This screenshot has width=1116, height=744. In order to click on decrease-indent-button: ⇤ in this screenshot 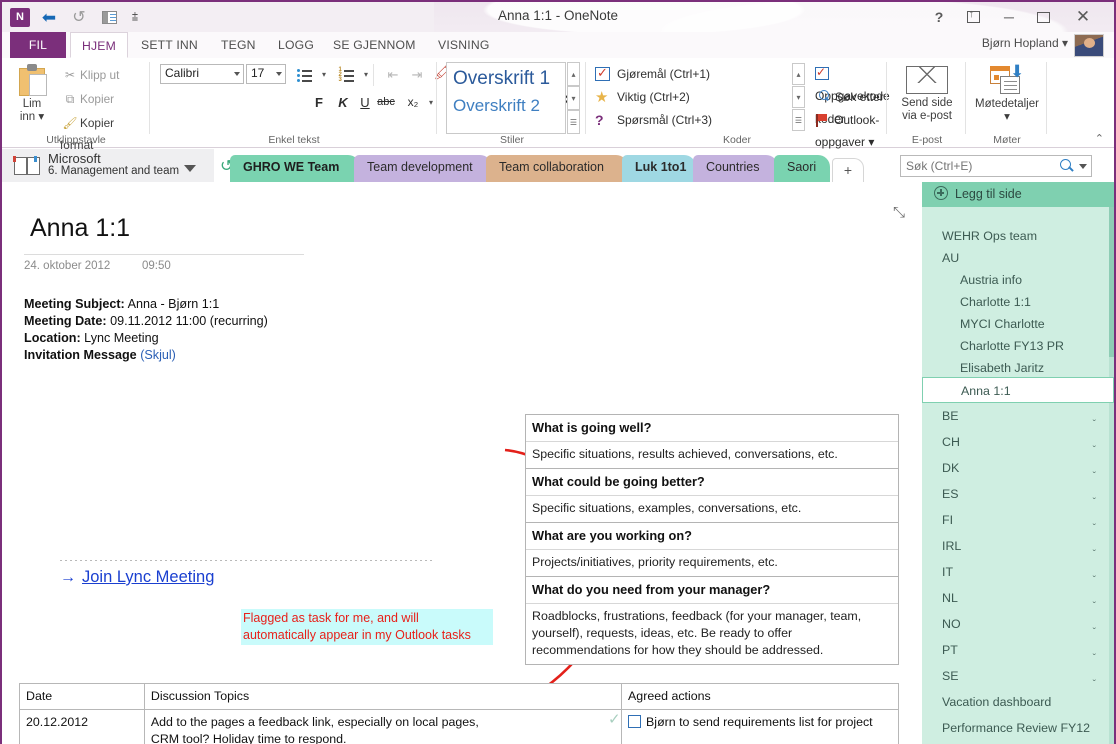, I will do `click(393, 74)`.